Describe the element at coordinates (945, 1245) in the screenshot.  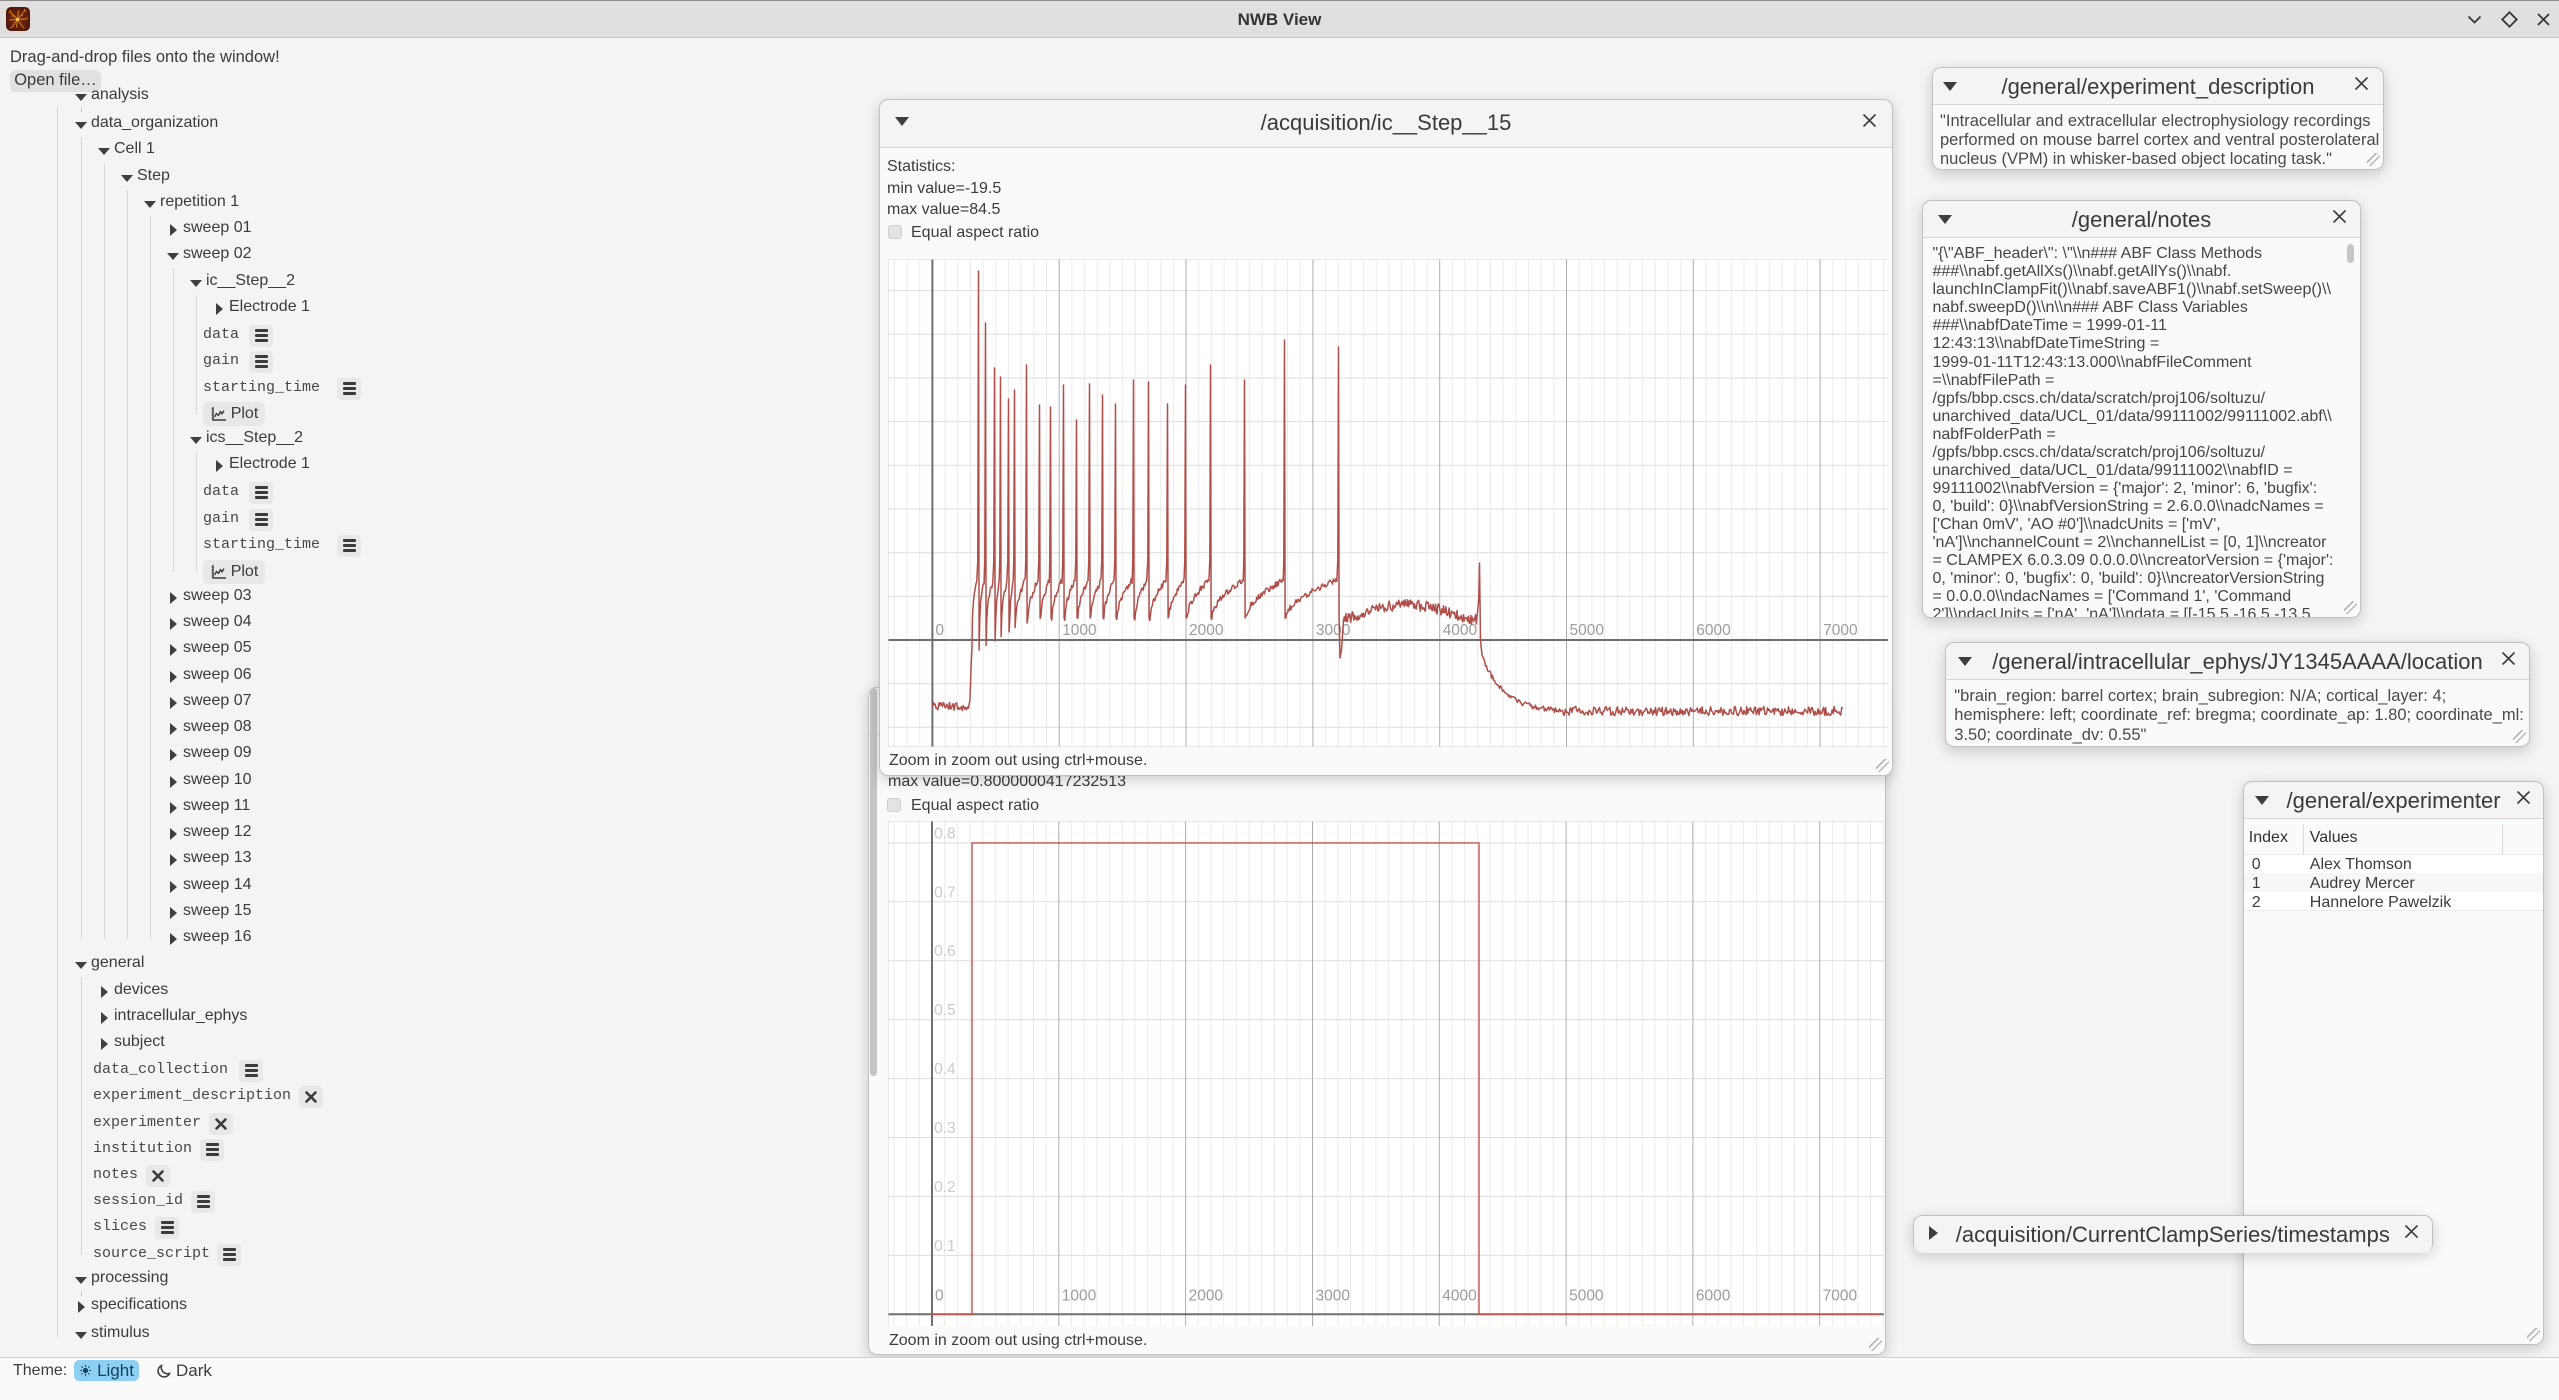
I see `svg-text: 0.1` at that location.